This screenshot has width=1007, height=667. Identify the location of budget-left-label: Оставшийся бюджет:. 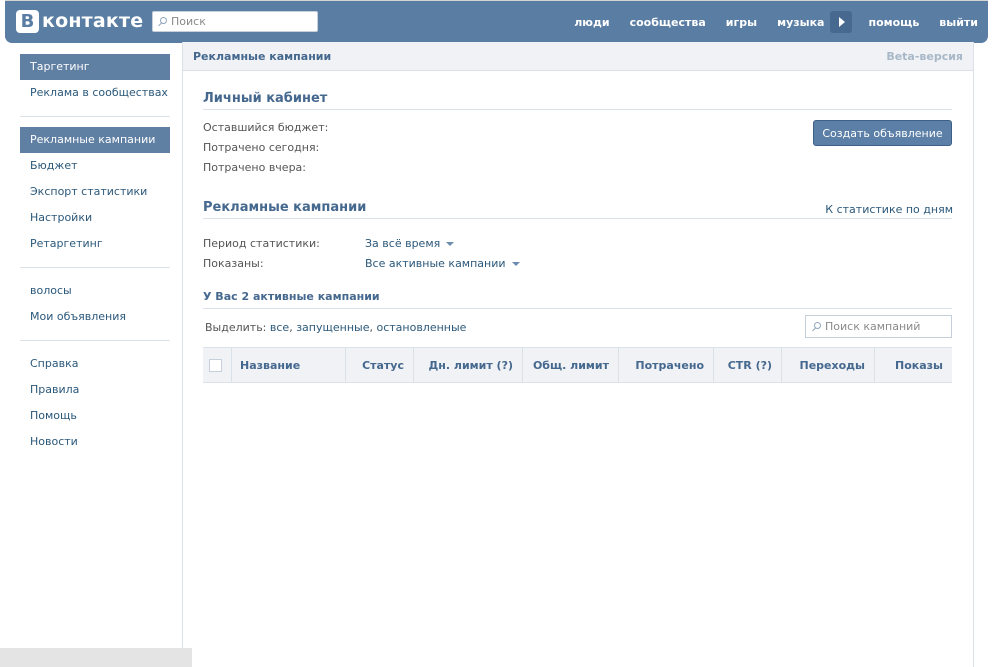
(266, 127).